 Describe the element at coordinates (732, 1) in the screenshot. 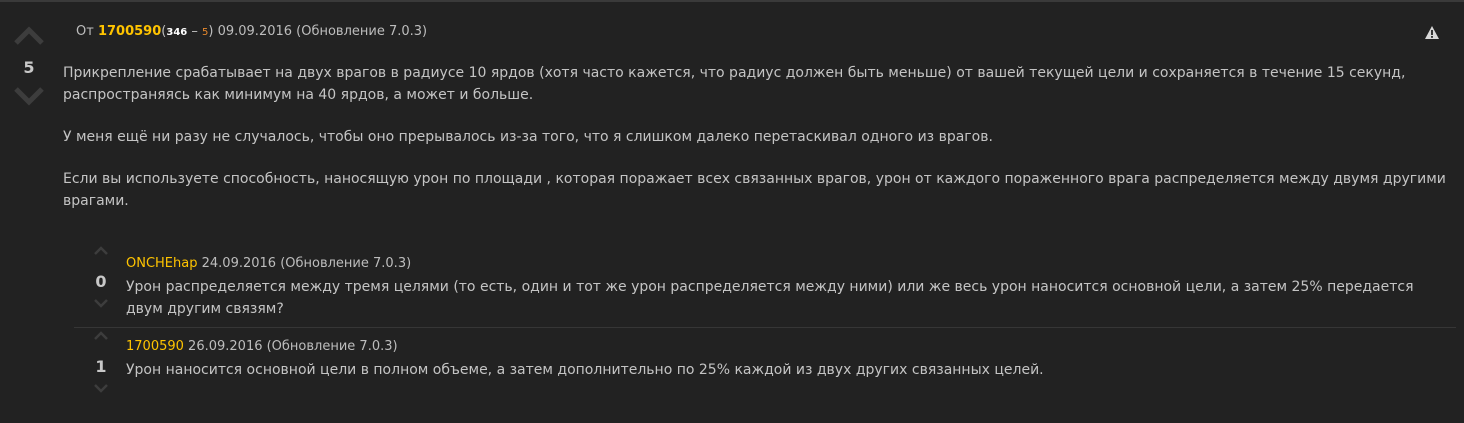

I see `top-divider` at that location.